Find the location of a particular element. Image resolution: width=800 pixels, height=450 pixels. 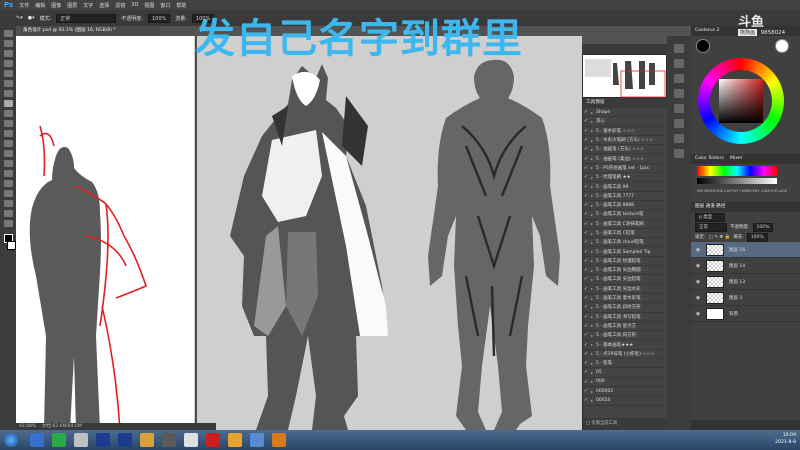

marquee-tool-icon is located at coordinates (8, 43).